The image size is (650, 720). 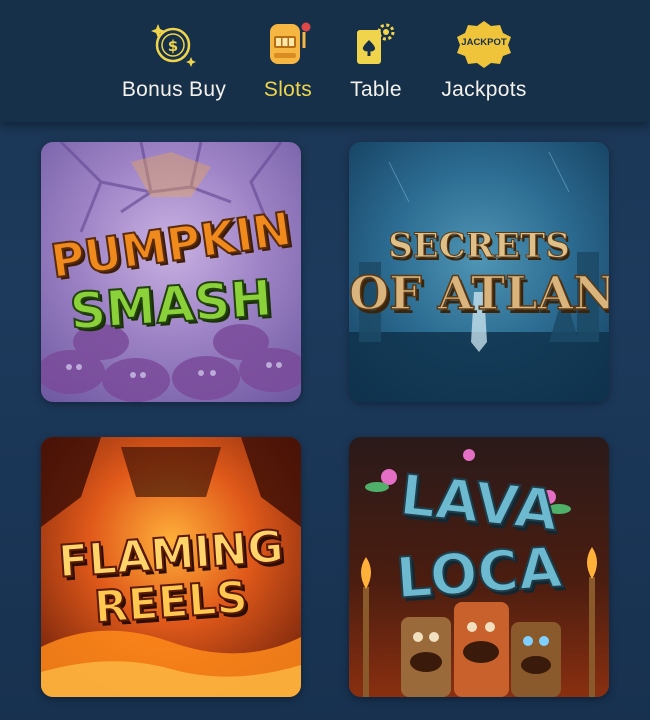 I want to click on tab-jackpots-label: Jackpots, so click(x=484, y=89).